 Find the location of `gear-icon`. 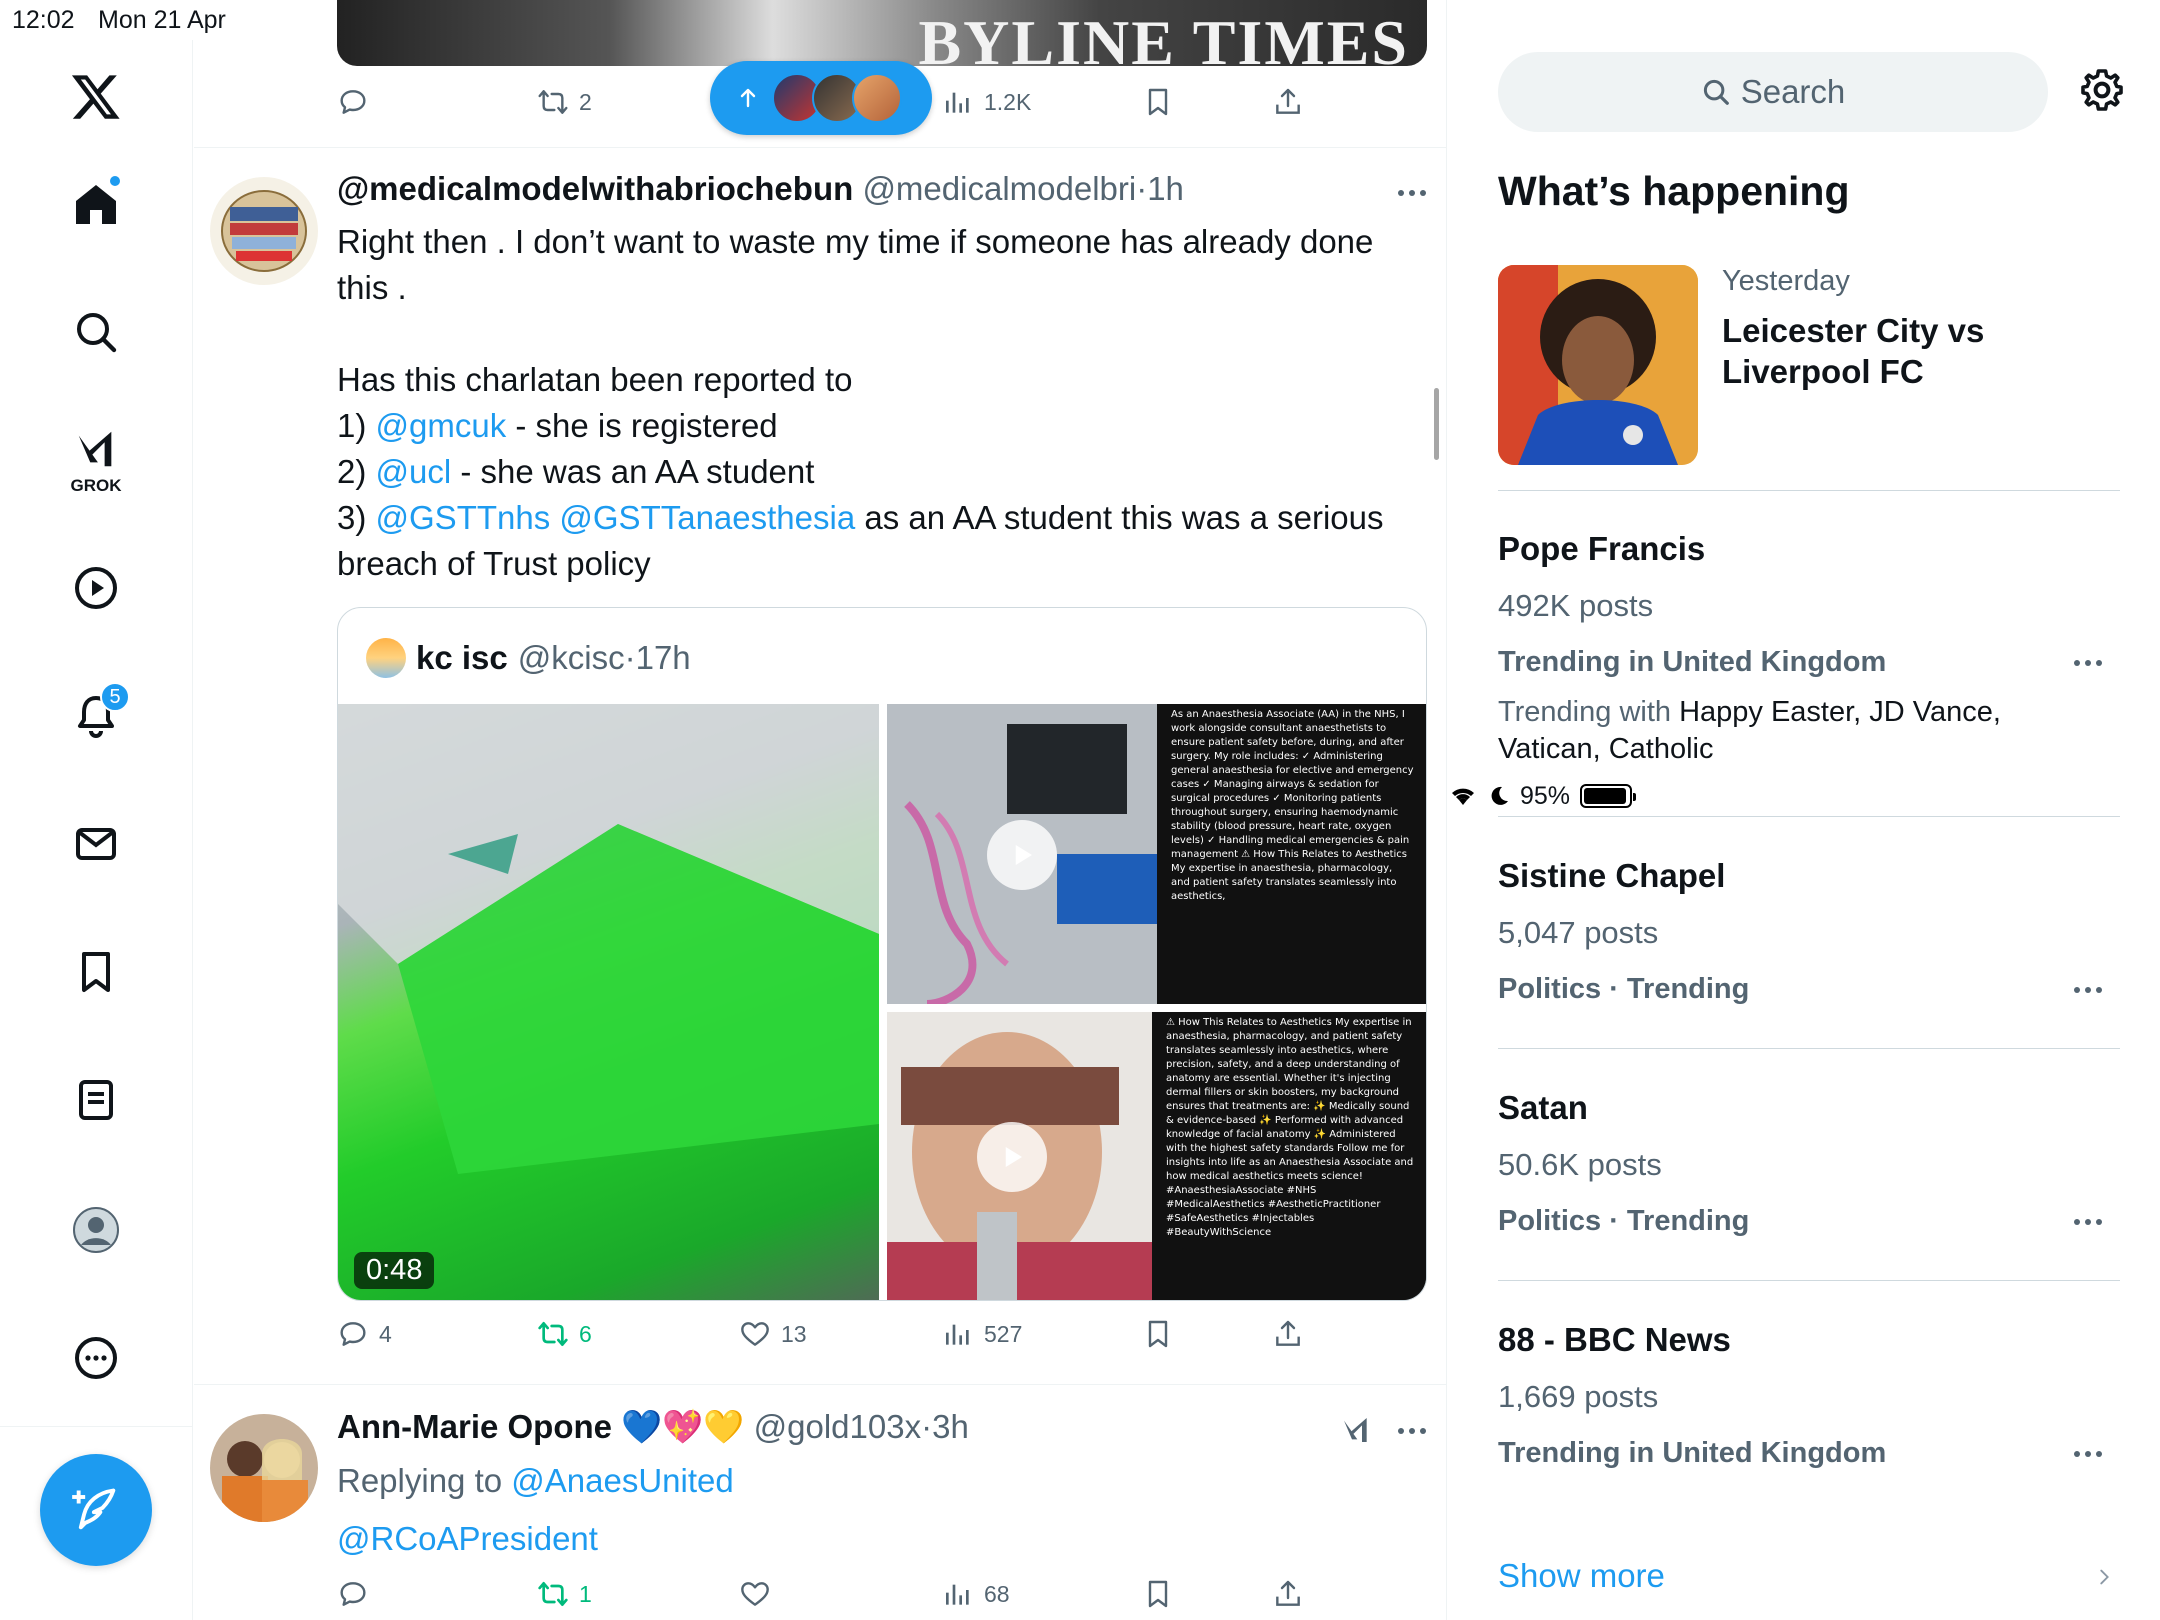

gear-icon is located at coordinates (2102, 90).